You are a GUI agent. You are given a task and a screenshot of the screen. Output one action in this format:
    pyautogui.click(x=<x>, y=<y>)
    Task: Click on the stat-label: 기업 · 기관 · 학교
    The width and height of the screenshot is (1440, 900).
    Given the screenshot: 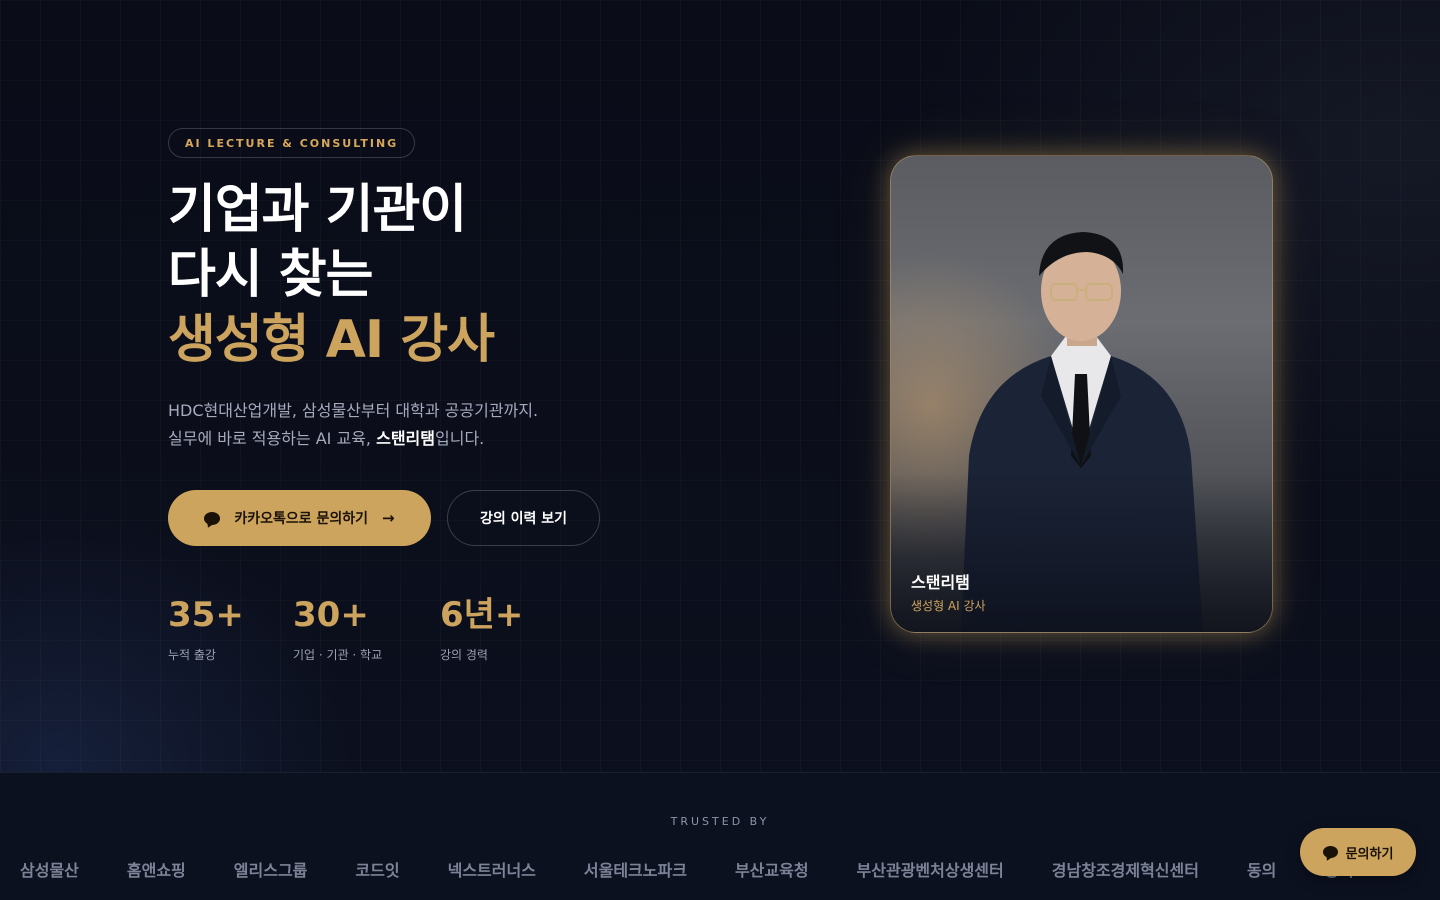 What is the action you would take?
    pyautogui.click(x=338, y=655)
    